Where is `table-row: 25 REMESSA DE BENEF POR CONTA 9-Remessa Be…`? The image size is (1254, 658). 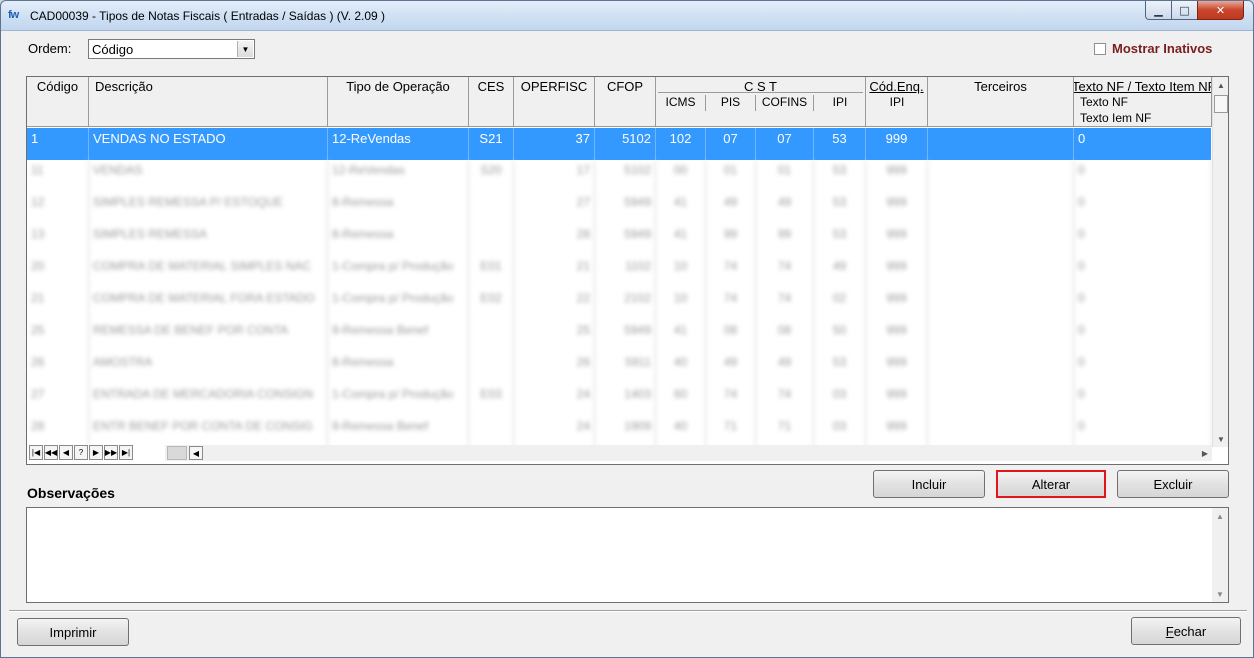
table-row: 25 REMESSA DE BENEF POR CONTA 9-Remessa Be… is located at coordinates (619, 336).